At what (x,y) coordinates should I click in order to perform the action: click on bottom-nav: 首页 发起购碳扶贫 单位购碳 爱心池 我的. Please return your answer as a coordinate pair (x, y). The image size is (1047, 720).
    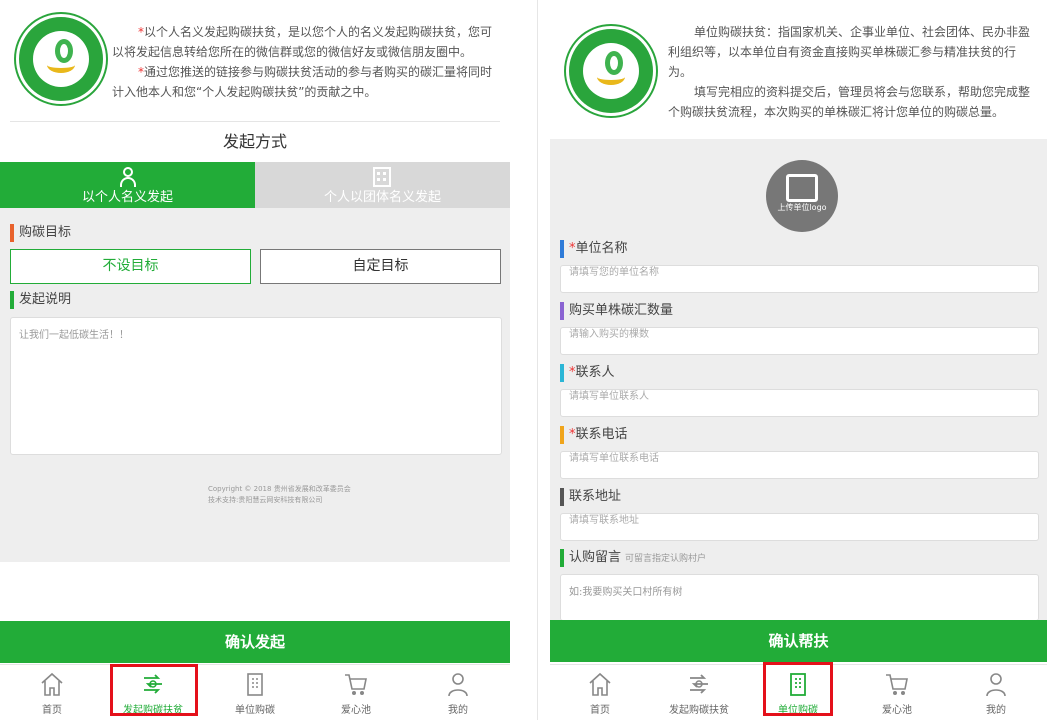
    Looking at the image, I should click on (255, 692).